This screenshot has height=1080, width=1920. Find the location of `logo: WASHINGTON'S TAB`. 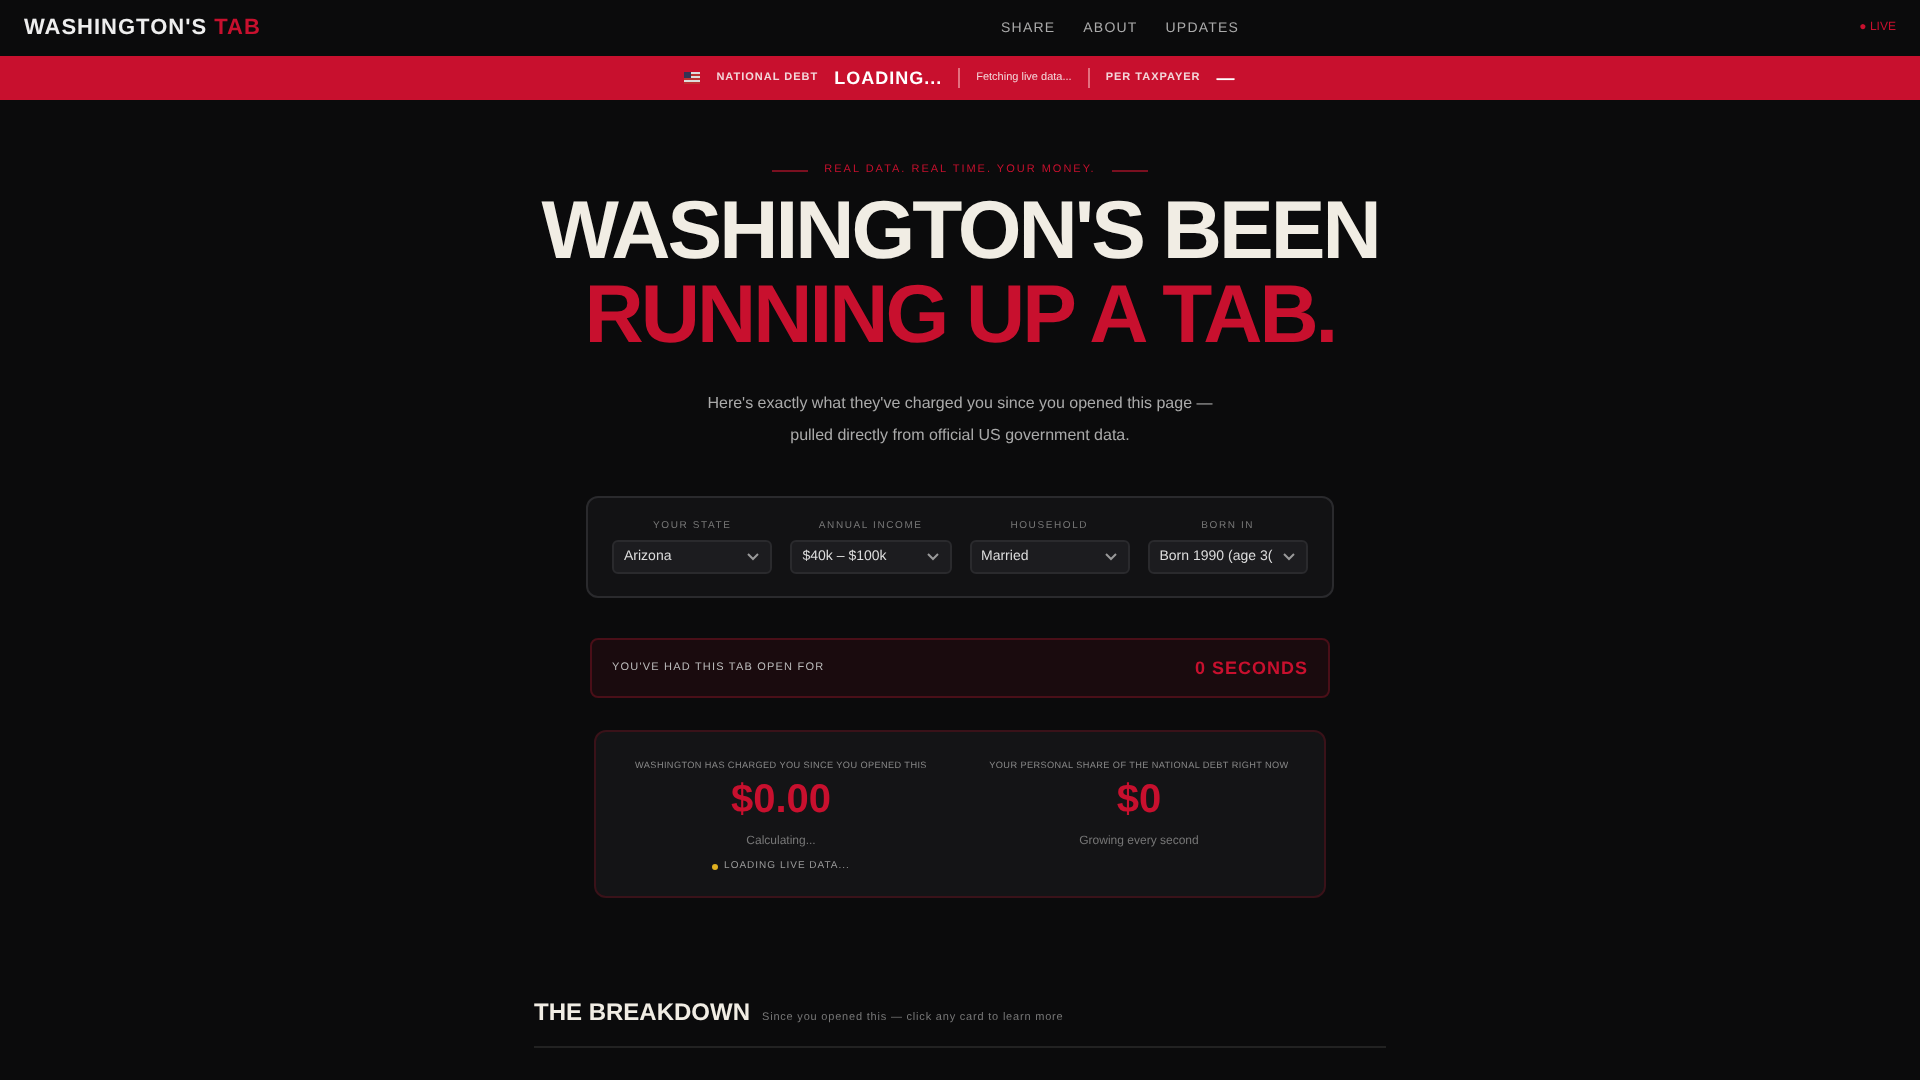

logo: WASHINGTON'S TAB is located at coordinates (142, 28).